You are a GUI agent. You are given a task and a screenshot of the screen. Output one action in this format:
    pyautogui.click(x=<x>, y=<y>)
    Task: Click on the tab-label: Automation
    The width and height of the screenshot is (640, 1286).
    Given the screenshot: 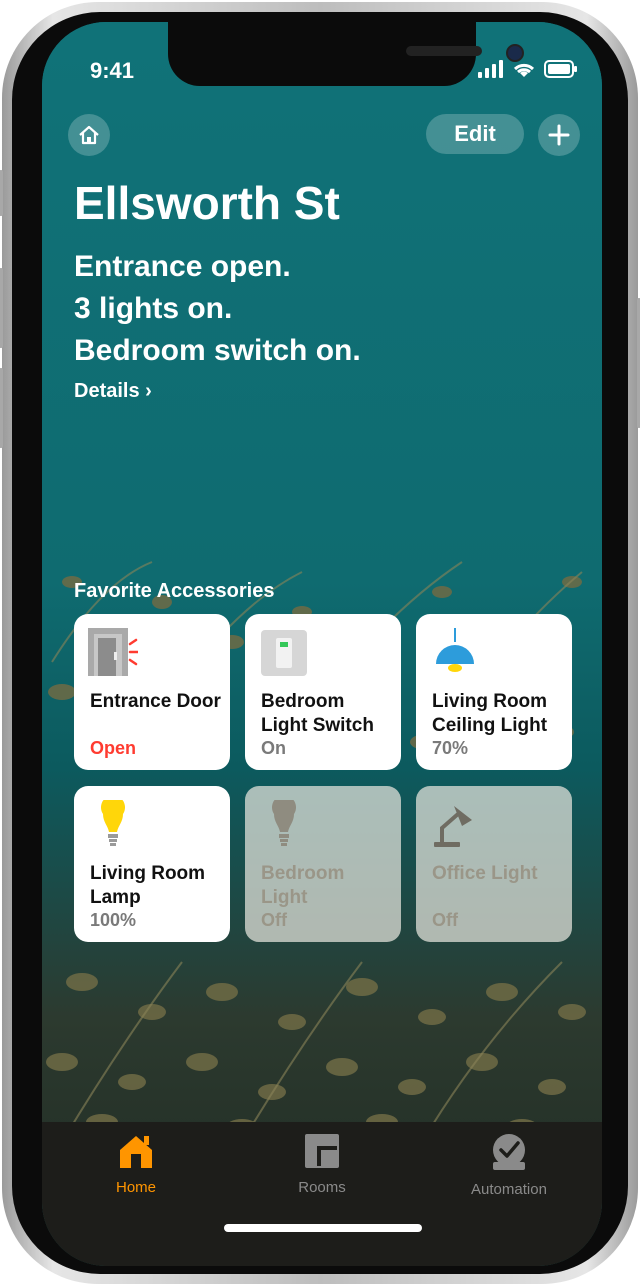 What is the action you would take?
    pyautogui.click(x=509, y=1189)
    